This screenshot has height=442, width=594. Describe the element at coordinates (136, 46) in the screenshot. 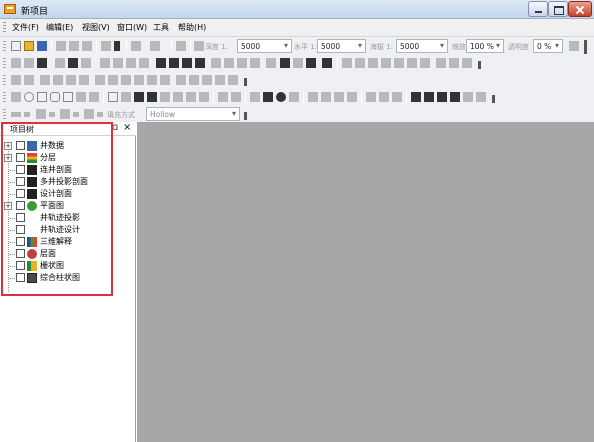

I see `undo-icon` at that location.